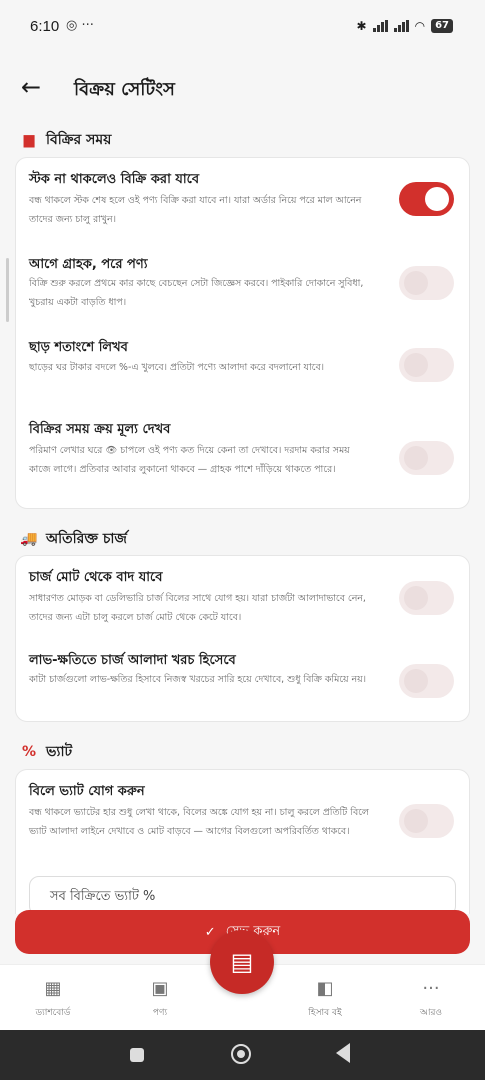 The width and height of the screenshot is (485, 1080). What do you see at coordinates (426, 821) in the screenshot?
I see `add-vat-toggle` at bounding box center [426, 821].